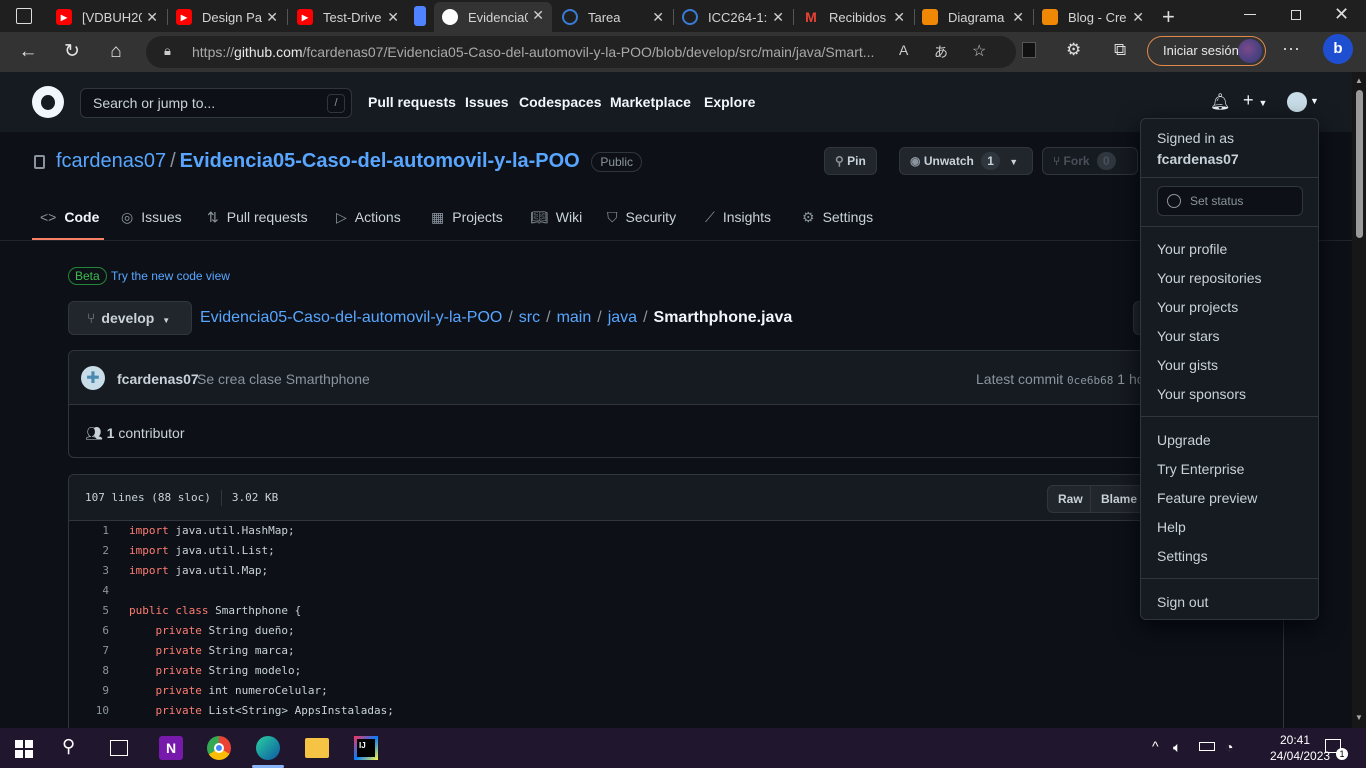  What do you see at coordinates (493, 17) in the screenshot?
I see `browser-tab: Evidencia0 ✕` at bounding box center [493, 17].